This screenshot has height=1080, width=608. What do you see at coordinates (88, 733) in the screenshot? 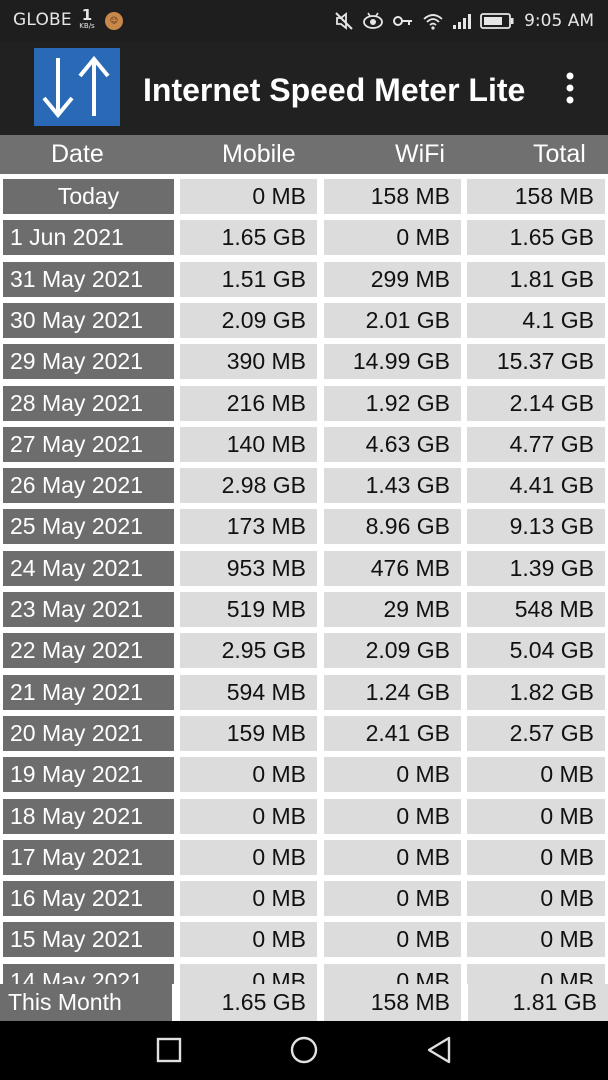
I see `row-date: 20 May 2021` at bounding box center [88, 733].